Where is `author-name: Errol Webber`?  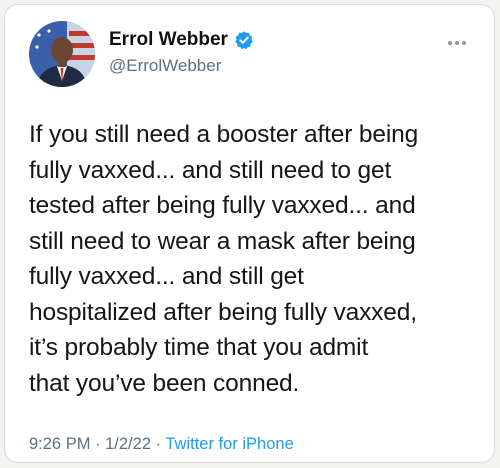
author-name: Errol Webber is located at coordinates (168, 40).